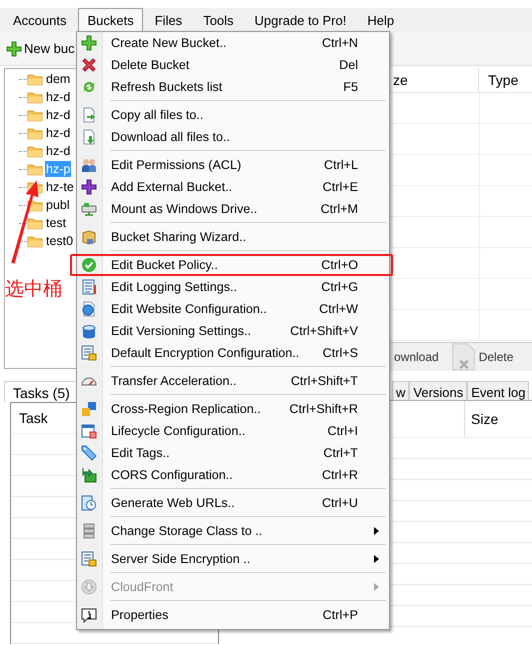 This screenshot has width=532, height=645. I want to click on menu-item: Properties Ctrl+P, so click(233, 615).